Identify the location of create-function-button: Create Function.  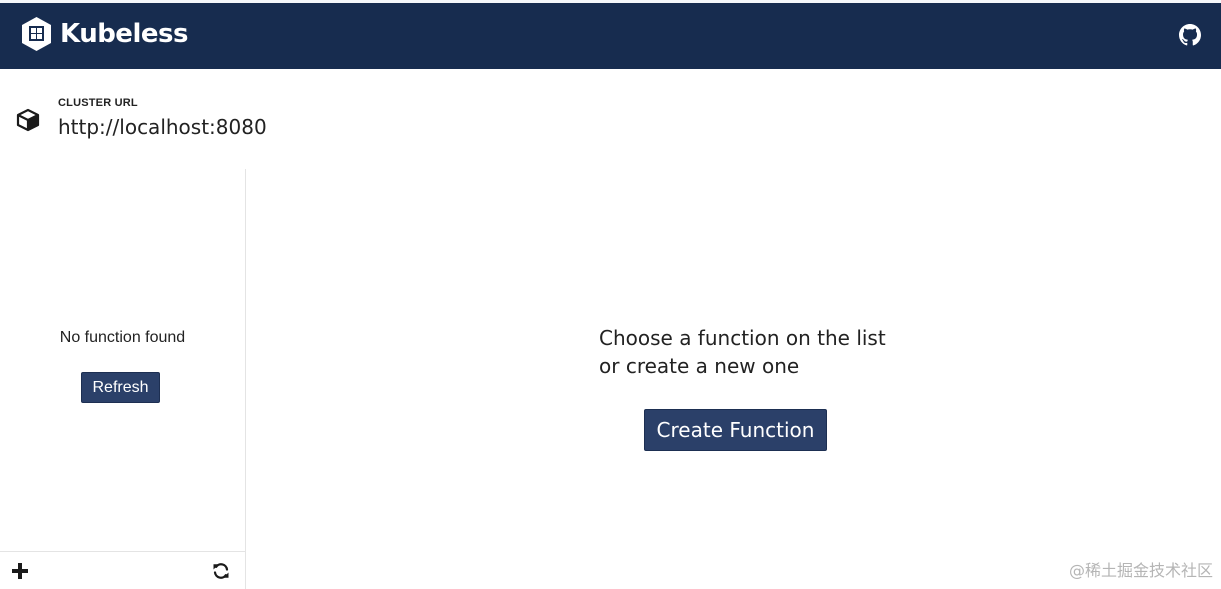
(735, 430).